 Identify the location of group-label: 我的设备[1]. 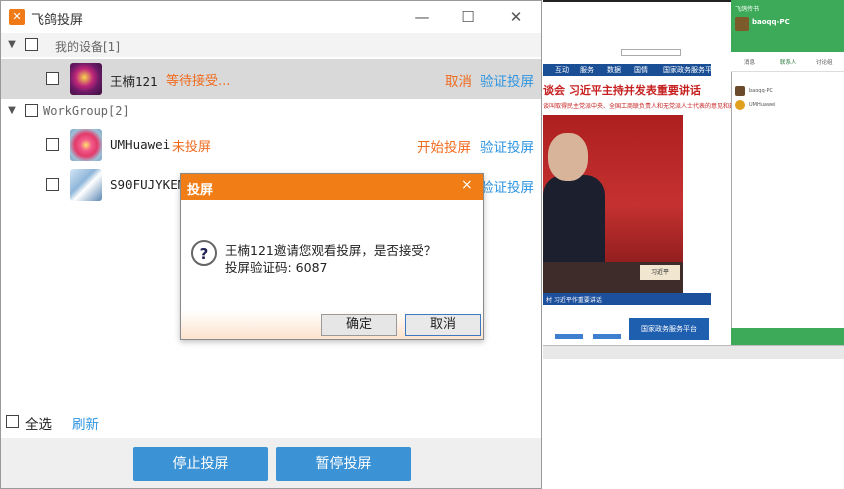
(87, 47).